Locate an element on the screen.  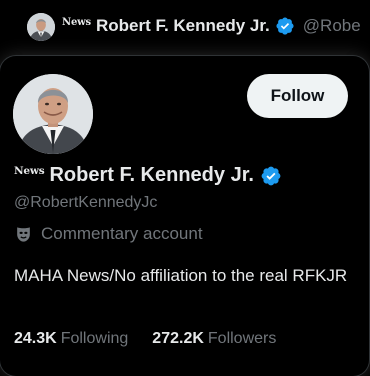
handle: @RobertKennedyJc is located at coordinates (85, 203).